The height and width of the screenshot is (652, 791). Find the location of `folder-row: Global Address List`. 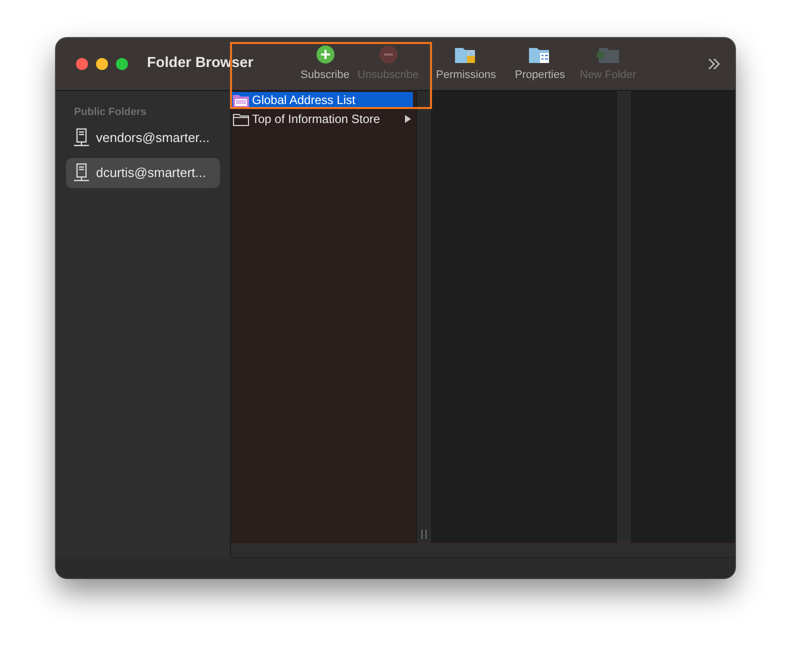

folder-row: Global Address List is located at coordinates (322, 100).